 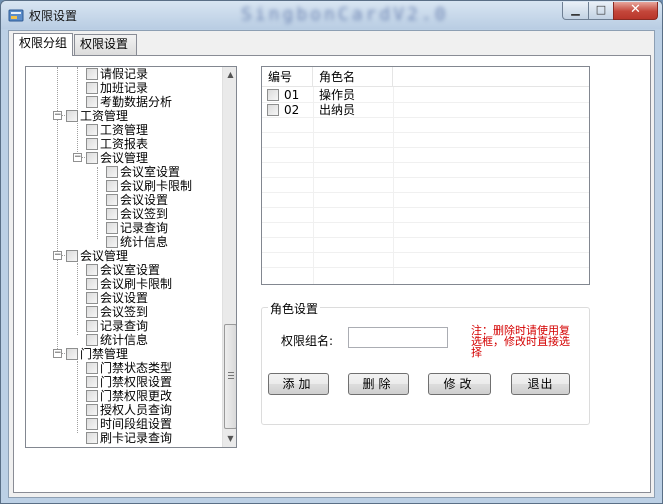 I want to click on group-title: 角色设置, so click(x=294, y=308).